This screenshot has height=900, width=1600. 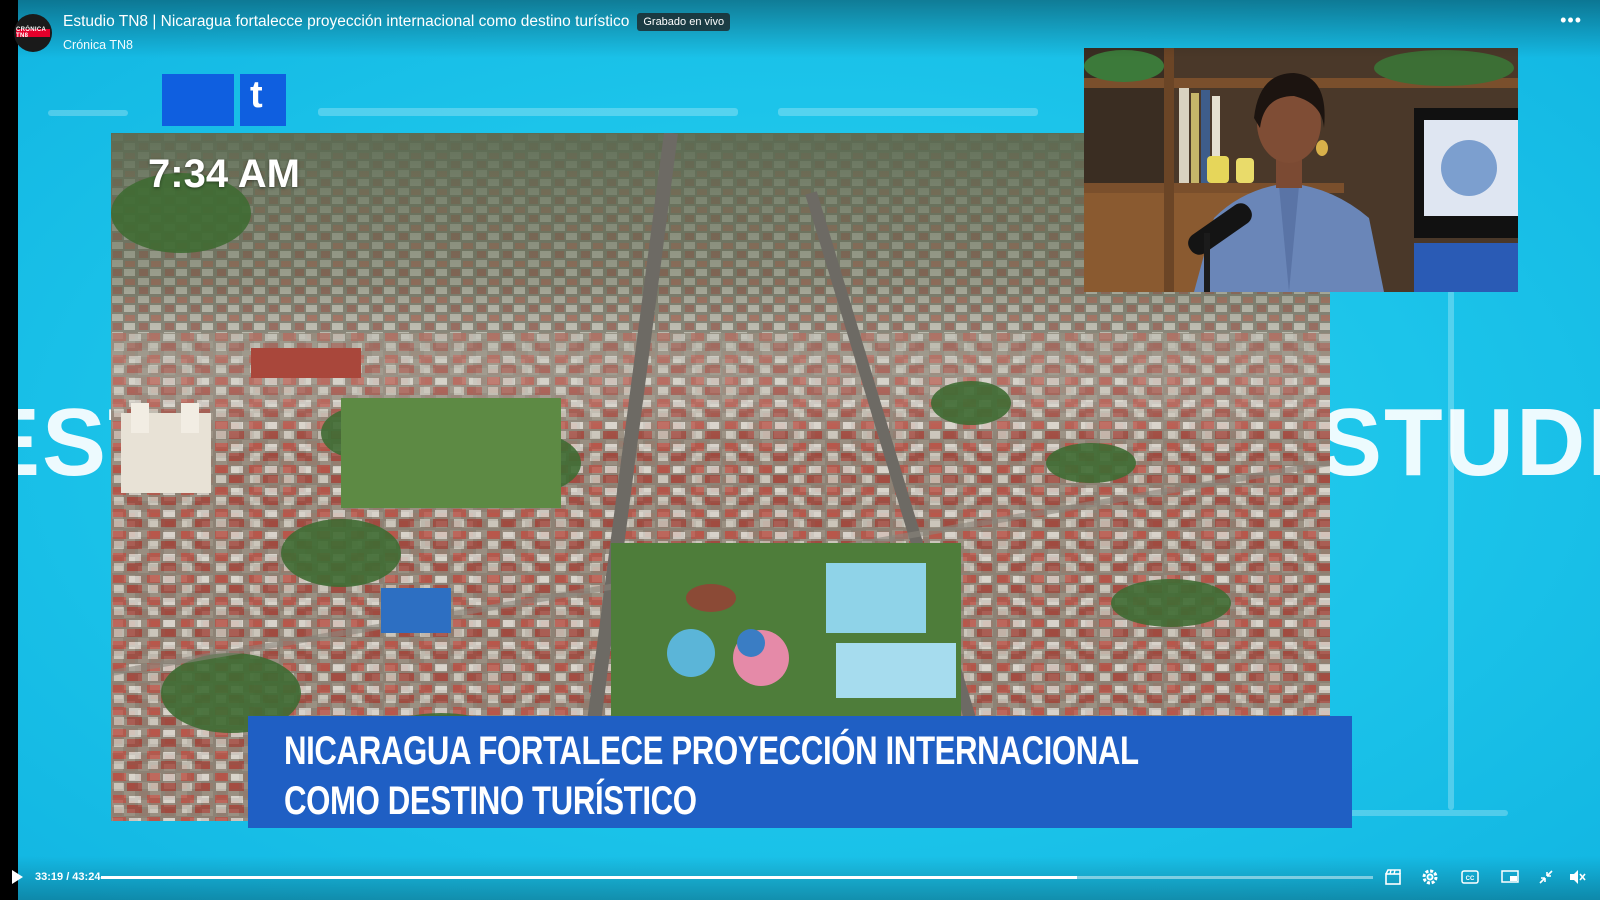 What do you see at coordinates (256, 95) in the screenshot?
I see `station-logo-glyph: t` at bounding box center [256, 95].